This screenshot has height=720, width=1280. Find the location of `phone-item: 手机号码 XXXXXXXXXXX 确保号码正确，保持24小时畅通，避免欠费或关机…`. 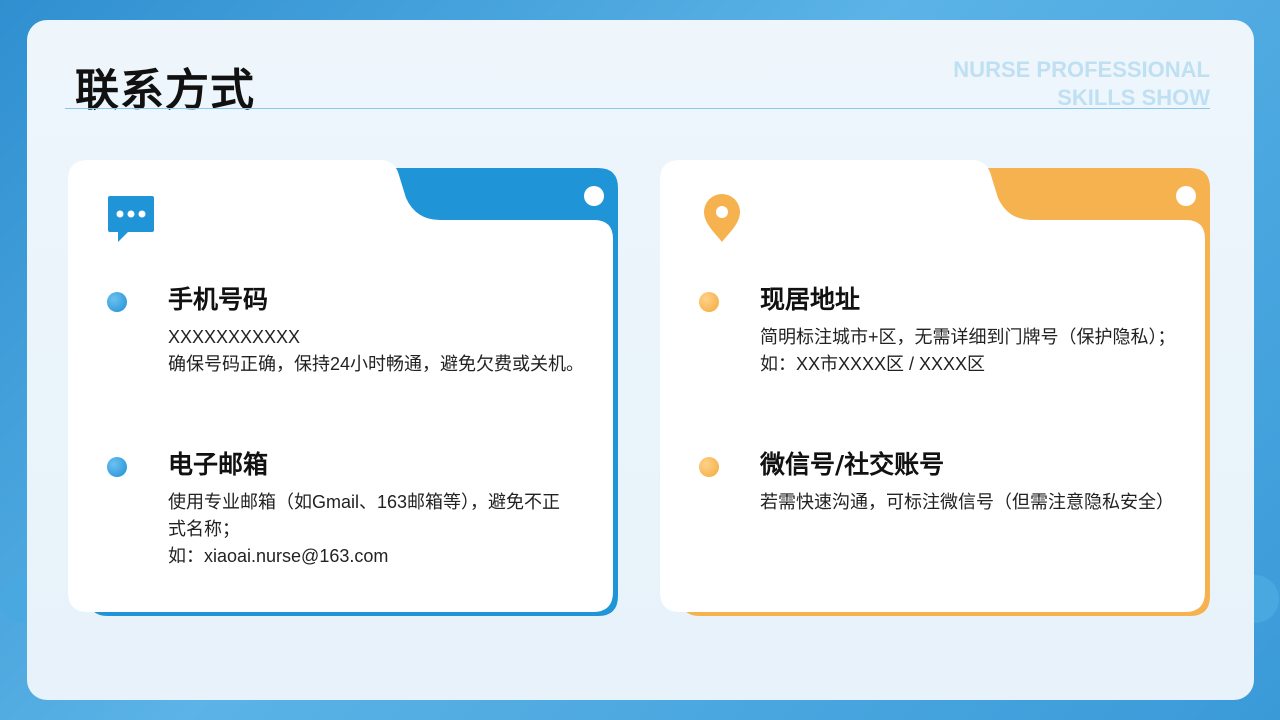

phone-item: 手机号码 XXXXXXXXXXX 确保号码正确，保持24小时畅通，避免欠费或关机… is located at coordinates (354, 330).